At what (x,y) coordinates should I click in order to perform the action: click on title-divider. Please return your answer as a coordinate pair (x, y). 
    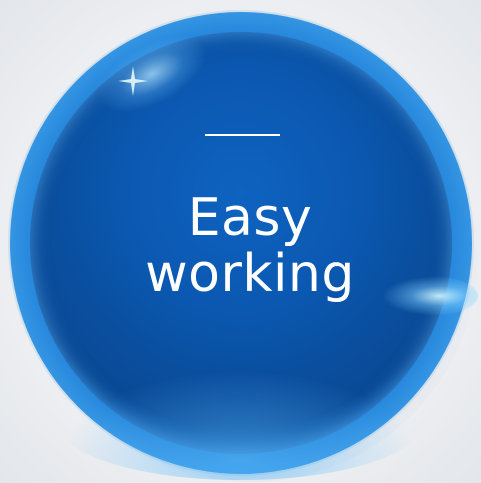
    Looking at the image, I should click on (242, 135).